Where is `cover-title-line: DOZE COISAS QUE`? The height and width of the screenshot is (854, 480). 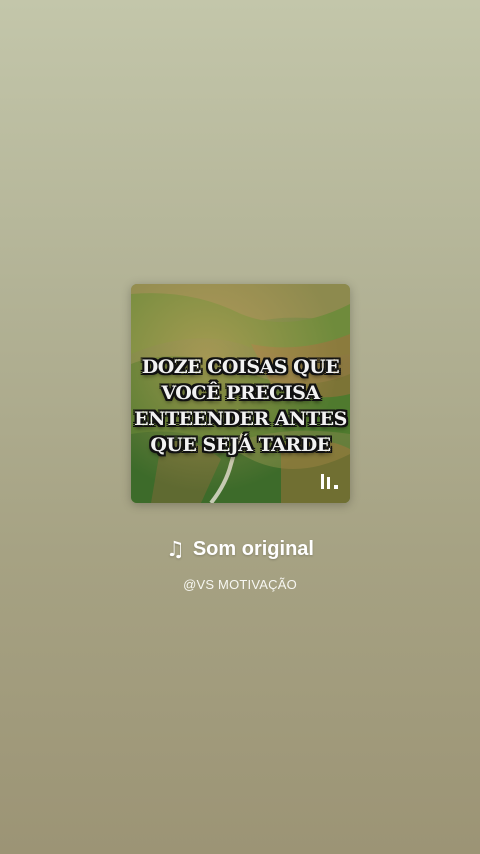 cover-title-line: DOZE COISAS QUE is located at coordinates (240, 367).